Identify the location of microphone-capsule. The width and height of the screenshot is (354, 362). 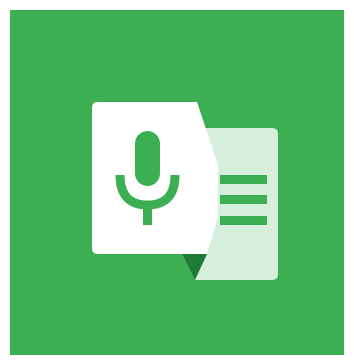
(147, 158).